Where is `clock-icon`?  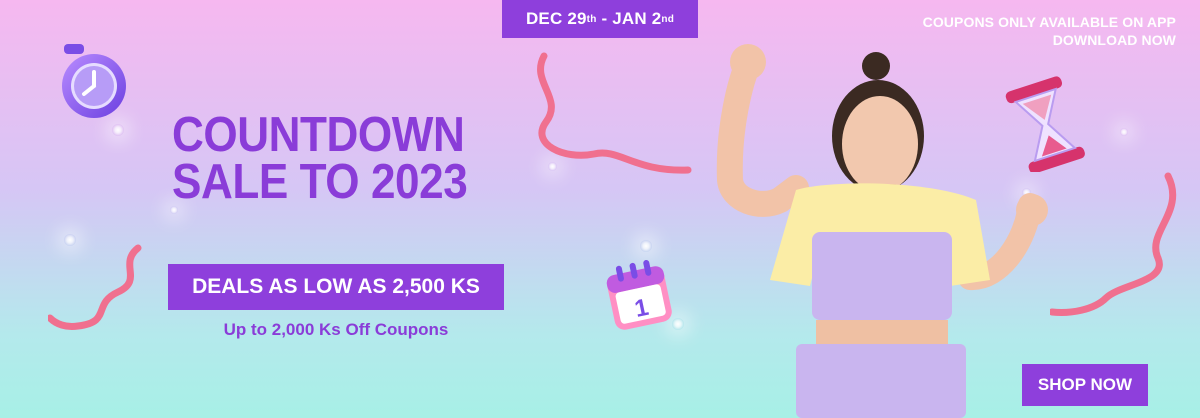
clock-icon is located at coordinates (94, 81).